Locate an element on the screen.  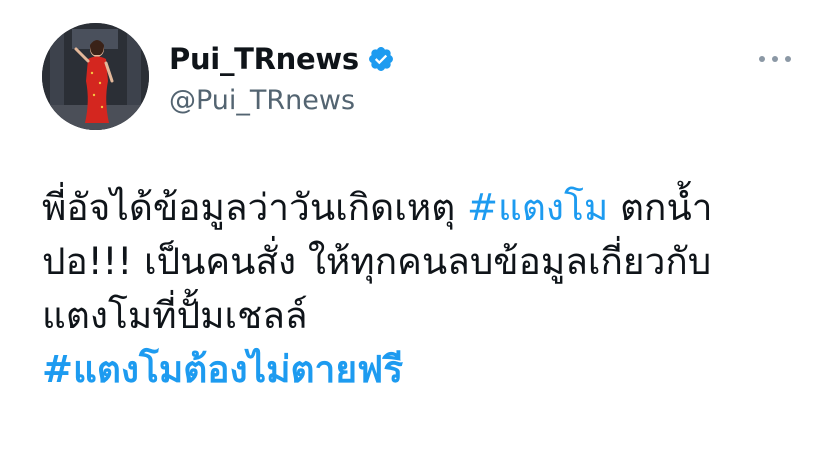
hashtag-link: #แตงโม is located at coordinates (537, 207).